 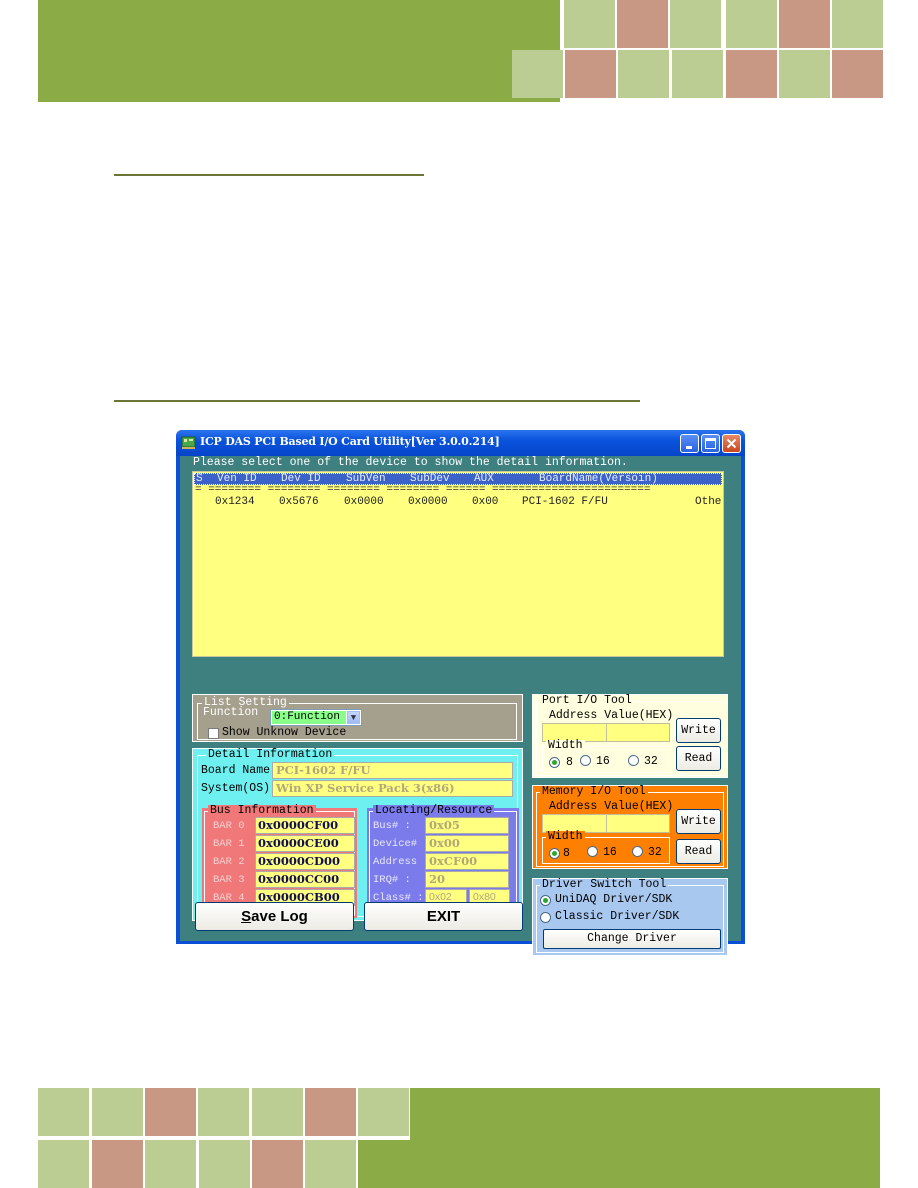 I want to click on device-number-label: Device# :, so click(x=401, y=844).